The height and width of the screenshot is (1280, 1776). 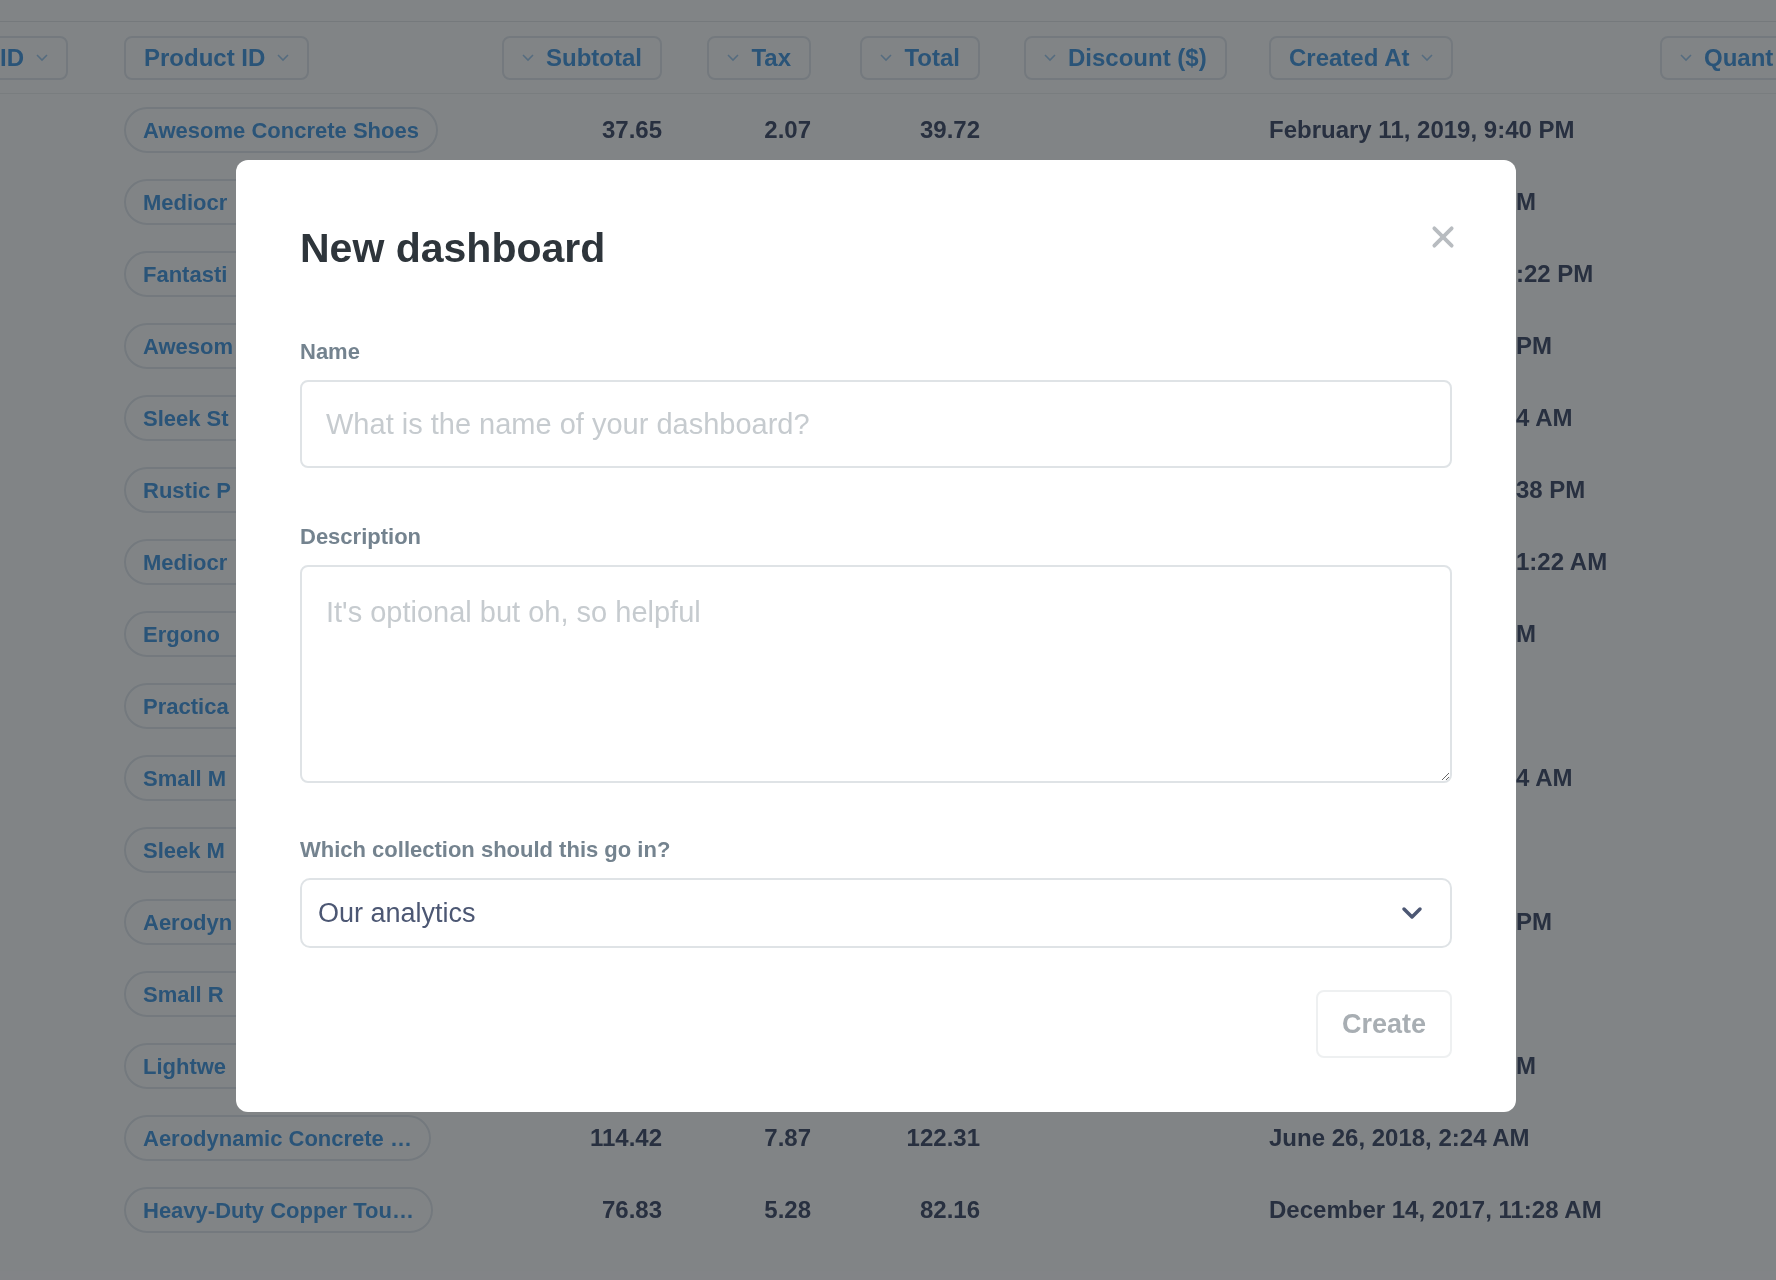 I want to click on table-cell-text: 7.87, so click(x=787, y=1138).